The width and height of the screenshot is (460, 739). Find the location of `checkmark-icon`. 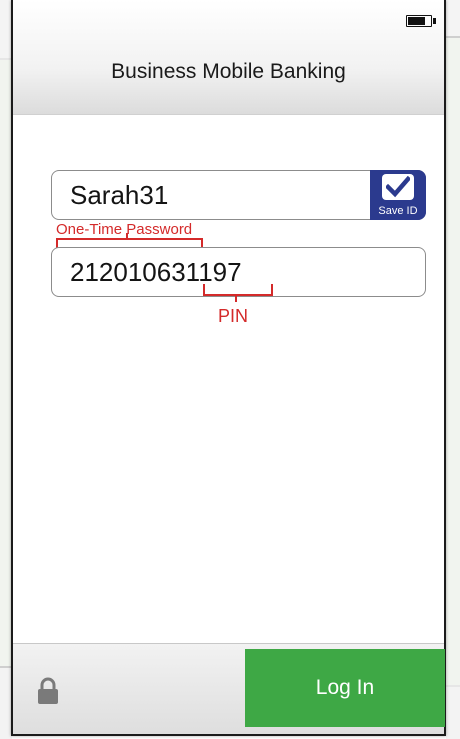

checkmark-icon is located at coordinates (398, 187).